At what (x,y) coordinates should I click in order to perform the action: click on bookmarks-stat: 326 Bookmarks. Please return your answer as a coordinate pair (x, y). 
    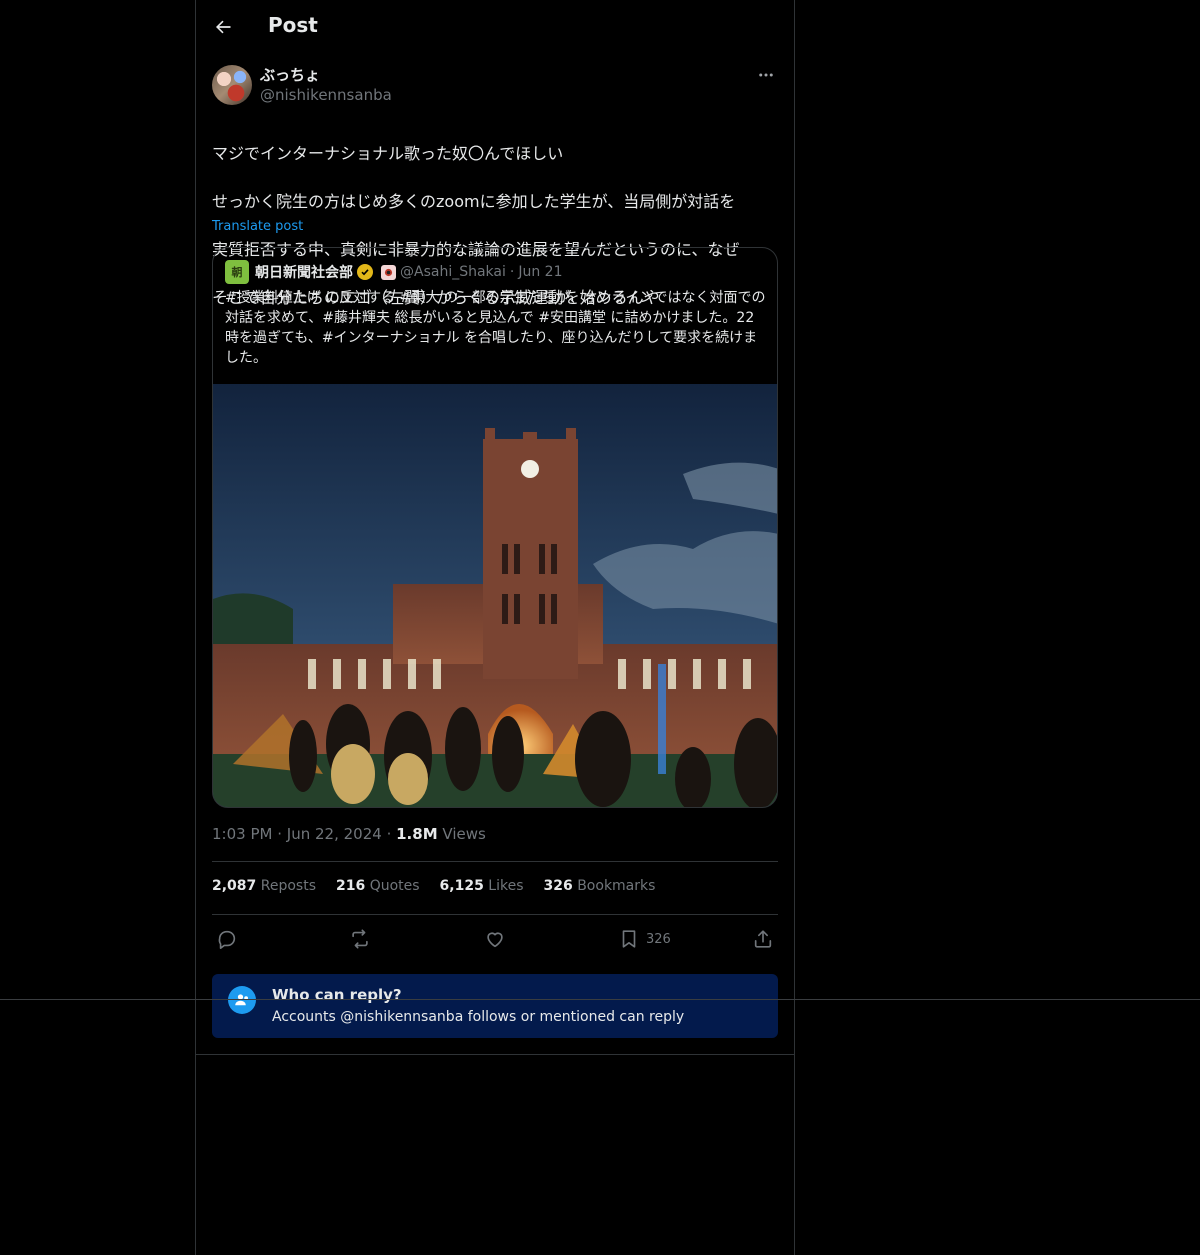
    Looking at the image, I should click on (600, 886).